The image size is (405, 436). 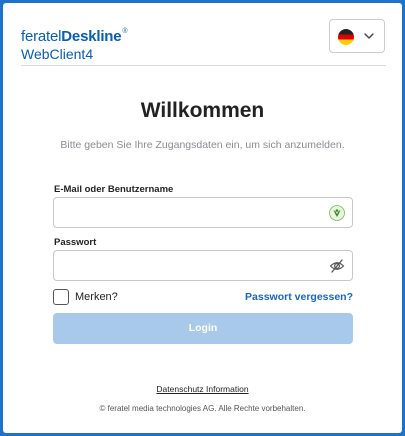 I want to click on remember-me: Merken?, so click(x=85, y=297).